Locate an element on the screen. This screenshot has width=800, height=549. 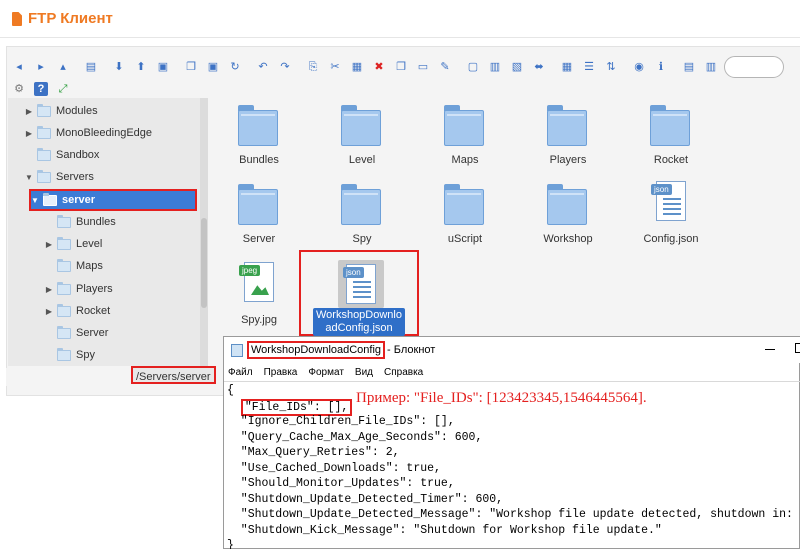
menu-item: Файл is located at coordinates (240, 372).